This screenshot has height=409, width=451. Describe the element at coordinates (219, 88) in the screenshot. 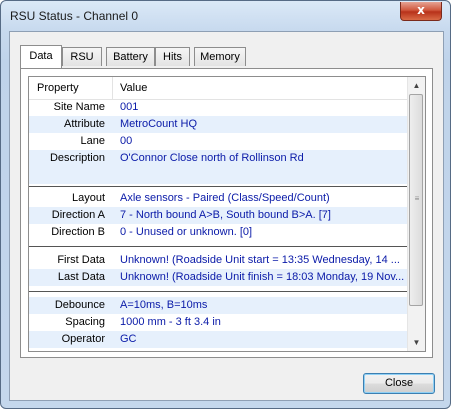

I see `grid-header: Property Value` at that location.